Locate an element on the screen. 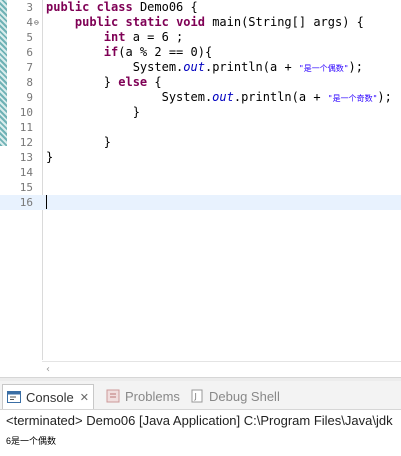  code-token: main(String[] args) { is located at coordinates (288, 22).